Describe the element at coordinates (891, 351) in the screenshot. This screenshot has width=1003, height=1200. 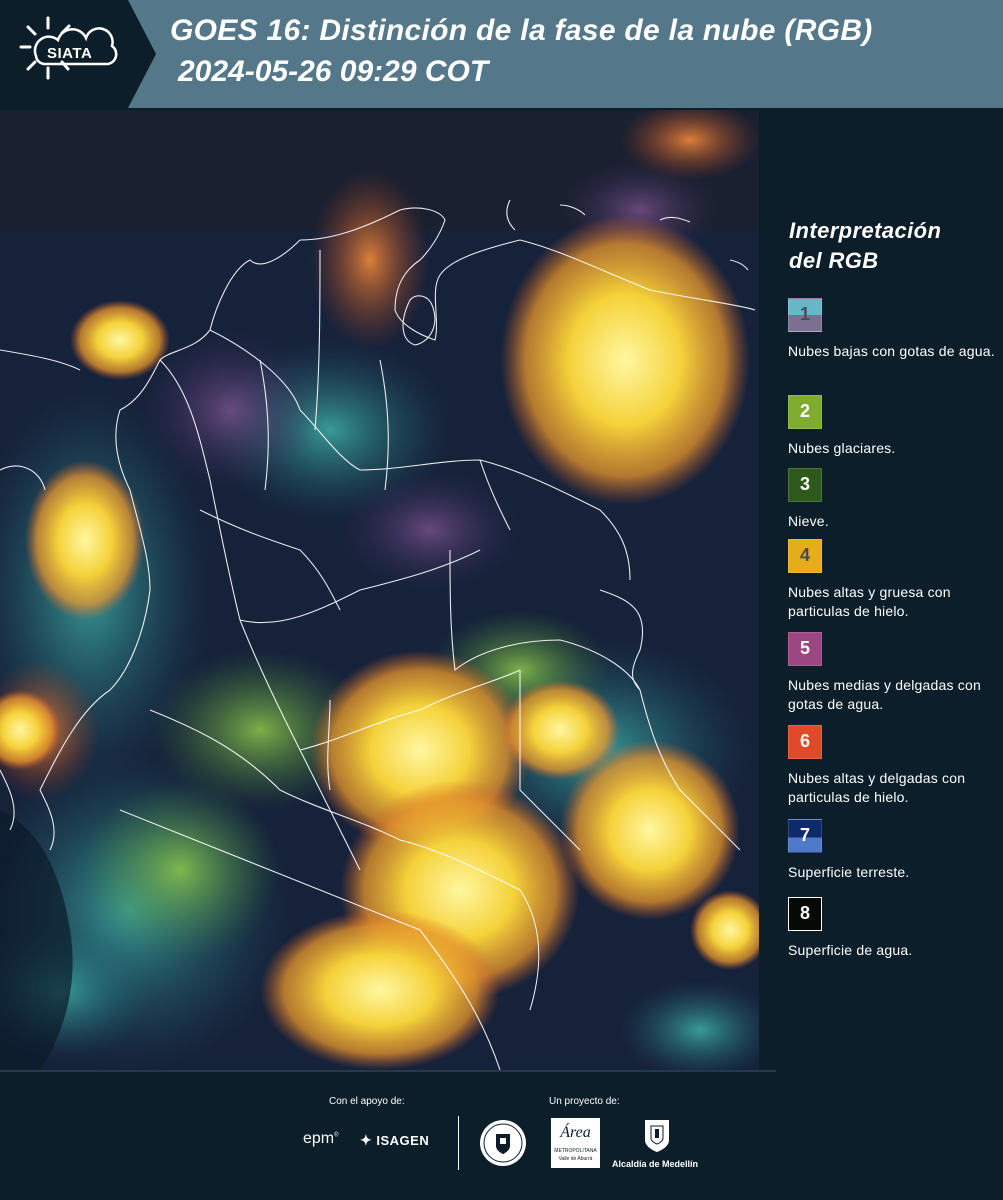
I see `legend-item-label: Nubes bajas con gotas de agua.` at that location.